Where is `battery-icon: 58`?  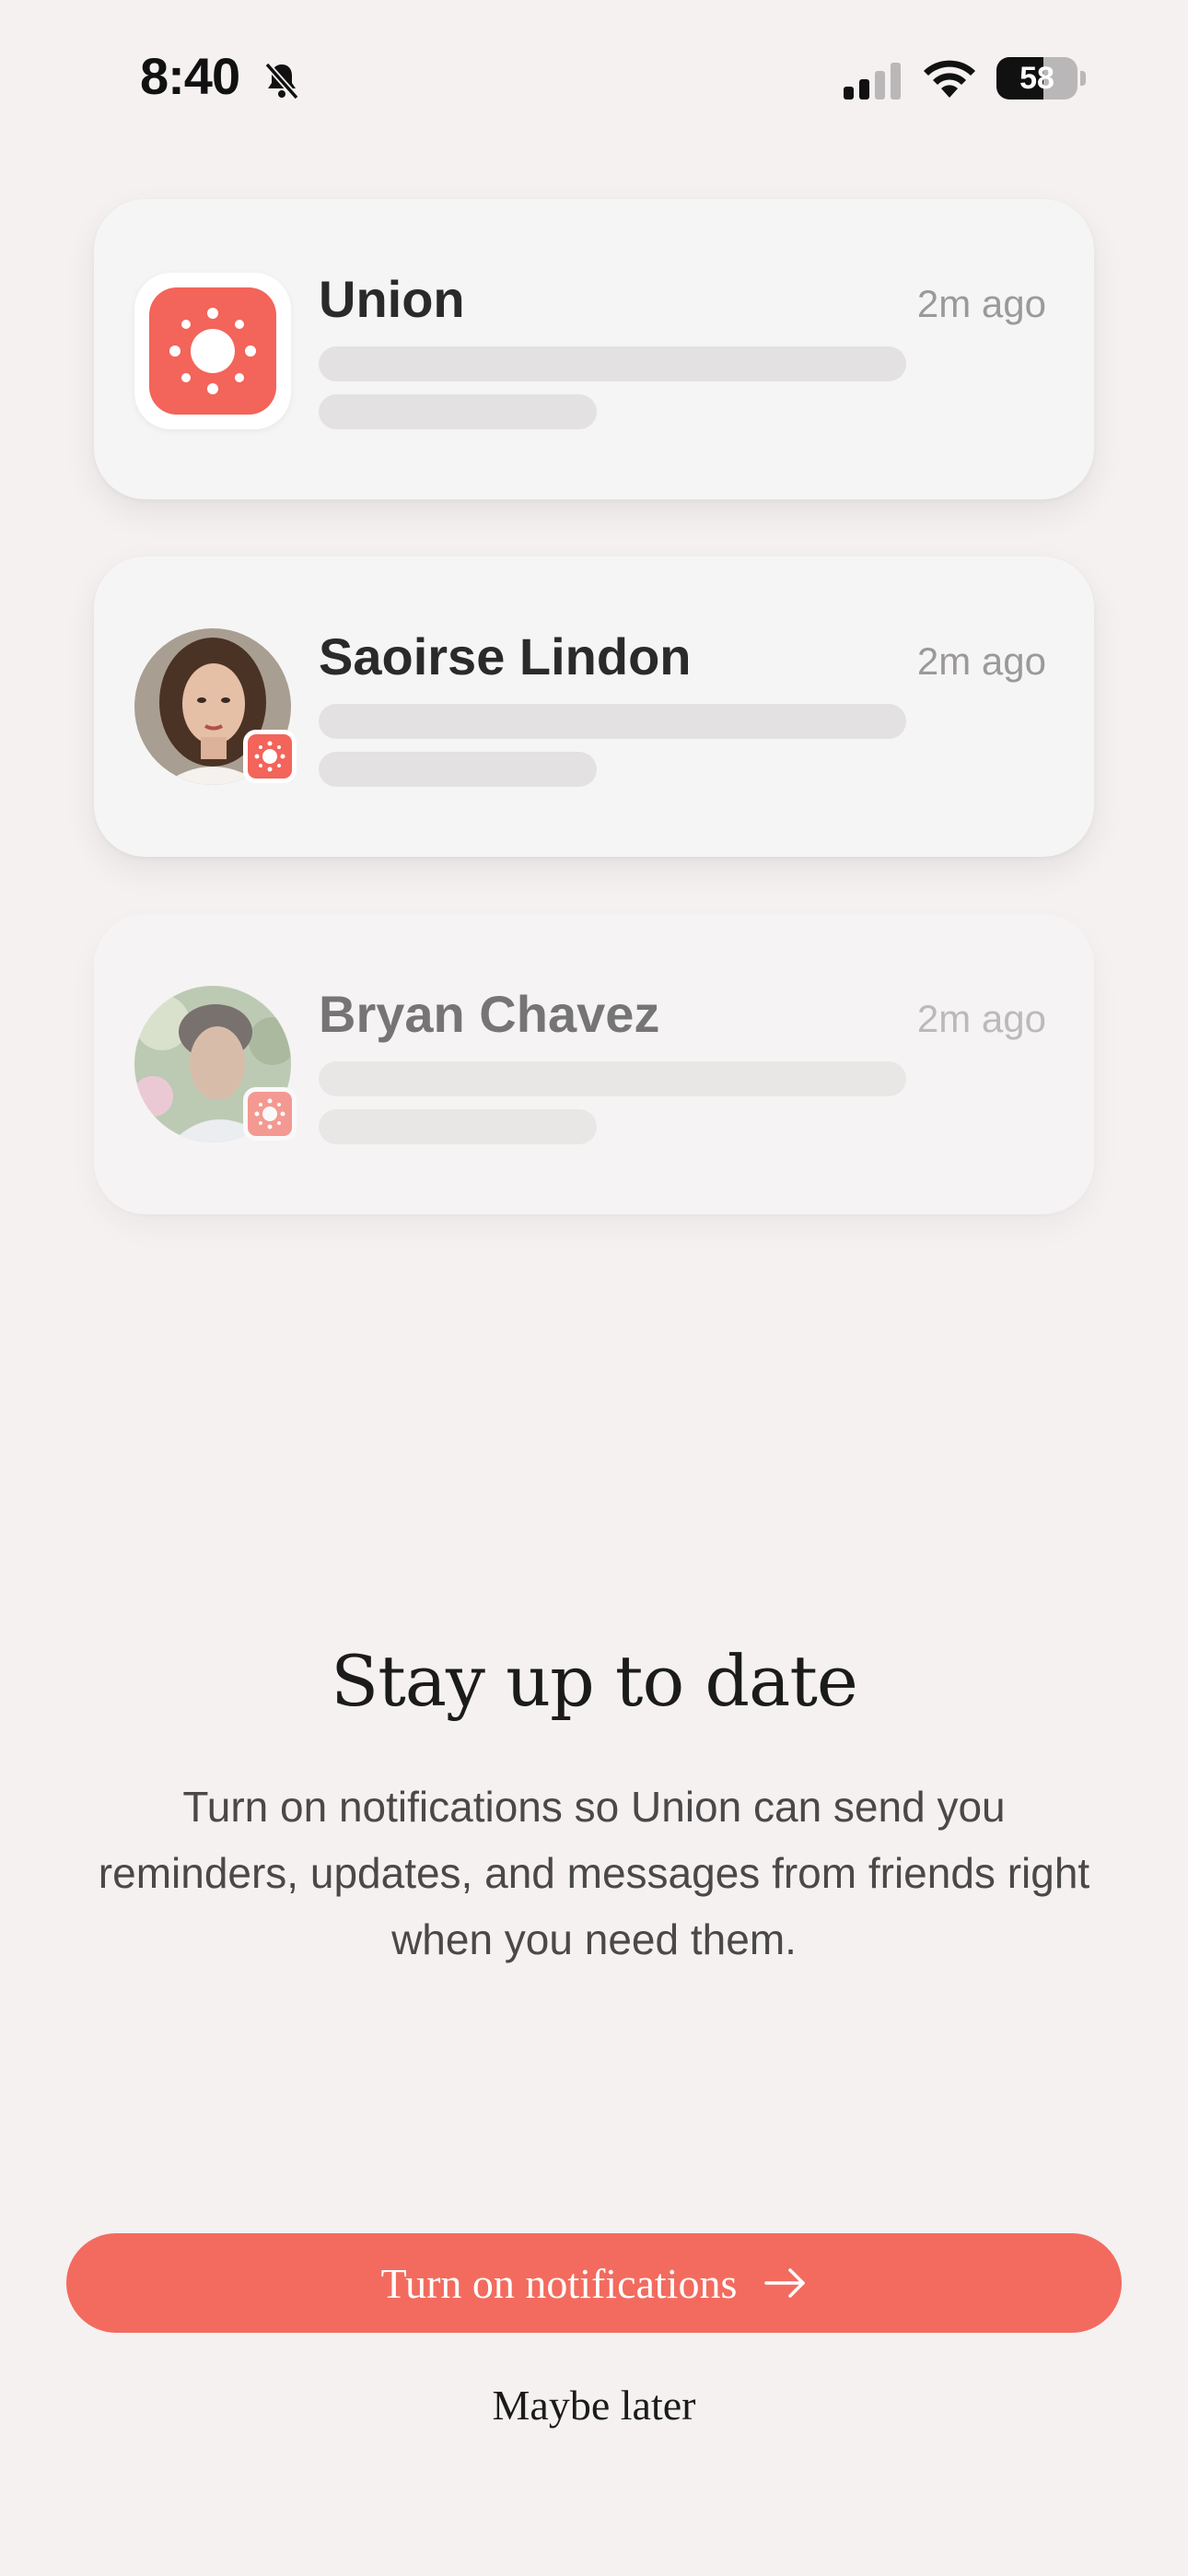 battery-icon: 58 is located at coordinates (1041, 78).